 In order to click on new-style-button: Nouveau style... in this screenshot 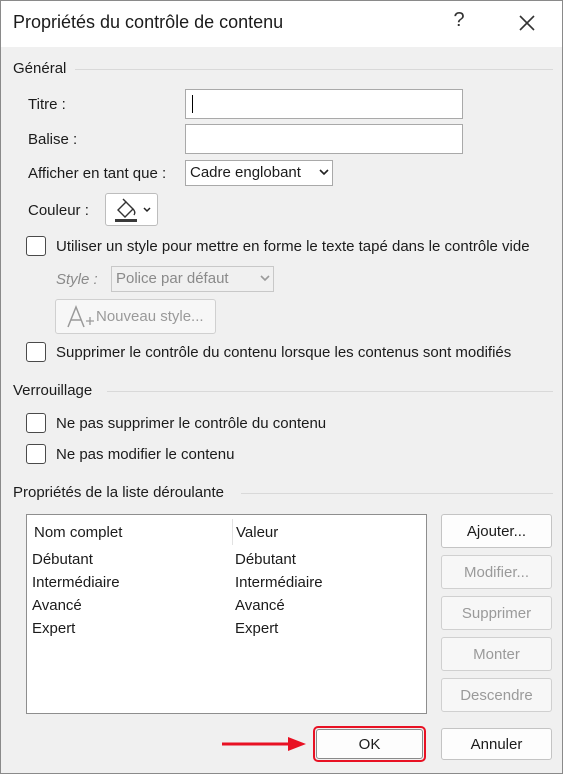, I will do `click(135, 316)`.